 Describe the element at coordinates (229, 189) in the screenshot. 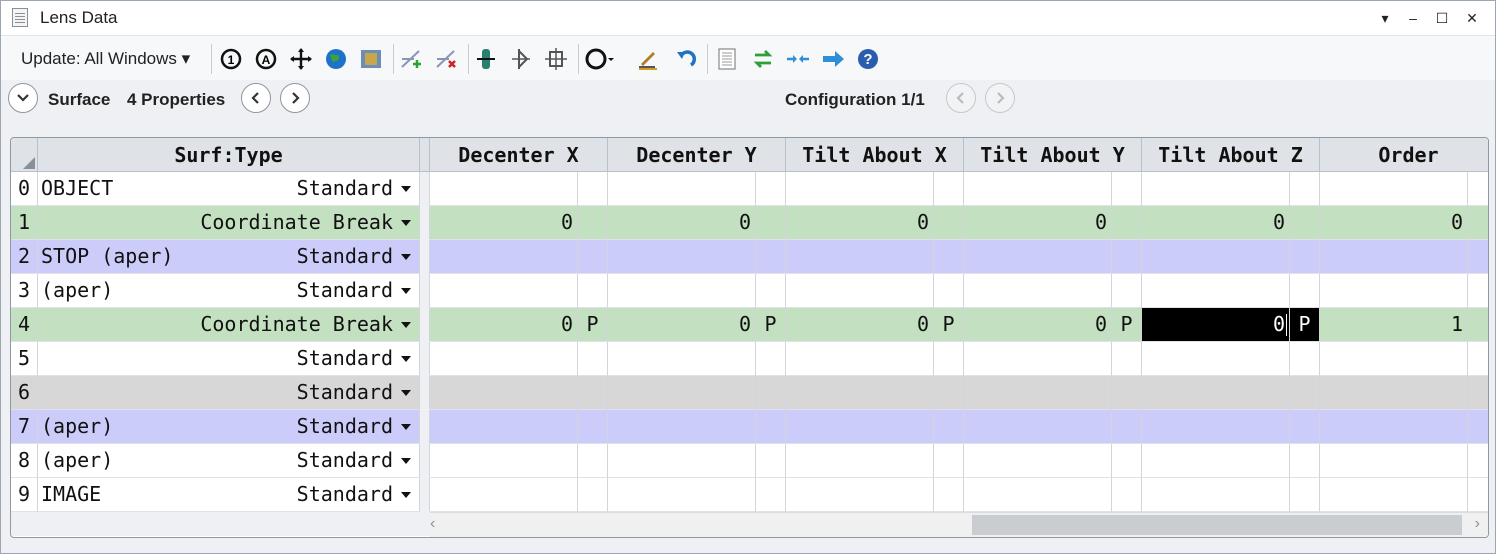

I see `surface-type-cell: OBJECT Standard` at that location.